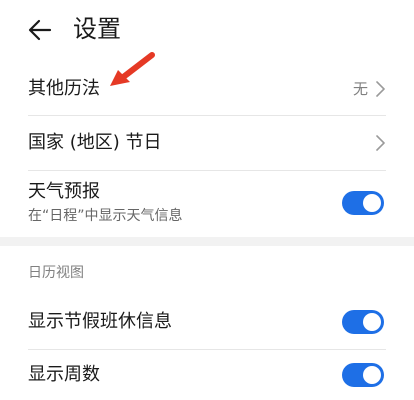 The width and height of the screenshot is (414, 400). I want to click on other-calendar-row: 其他历法 无, so click(207, 88).